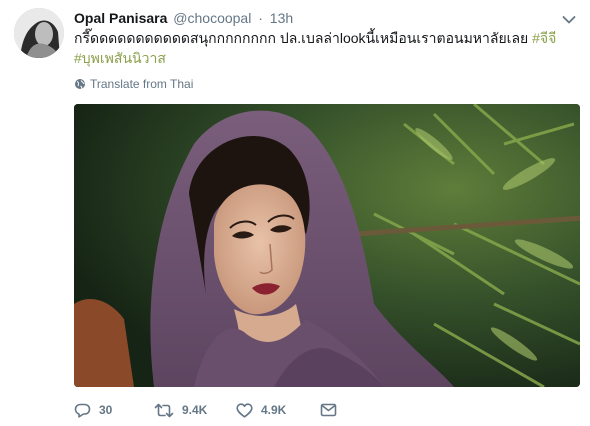 The height and width of the screenshot is (426, 590). I want to click on hashtag-link: #บุพเพสันนิวาส, so click(120, 58).